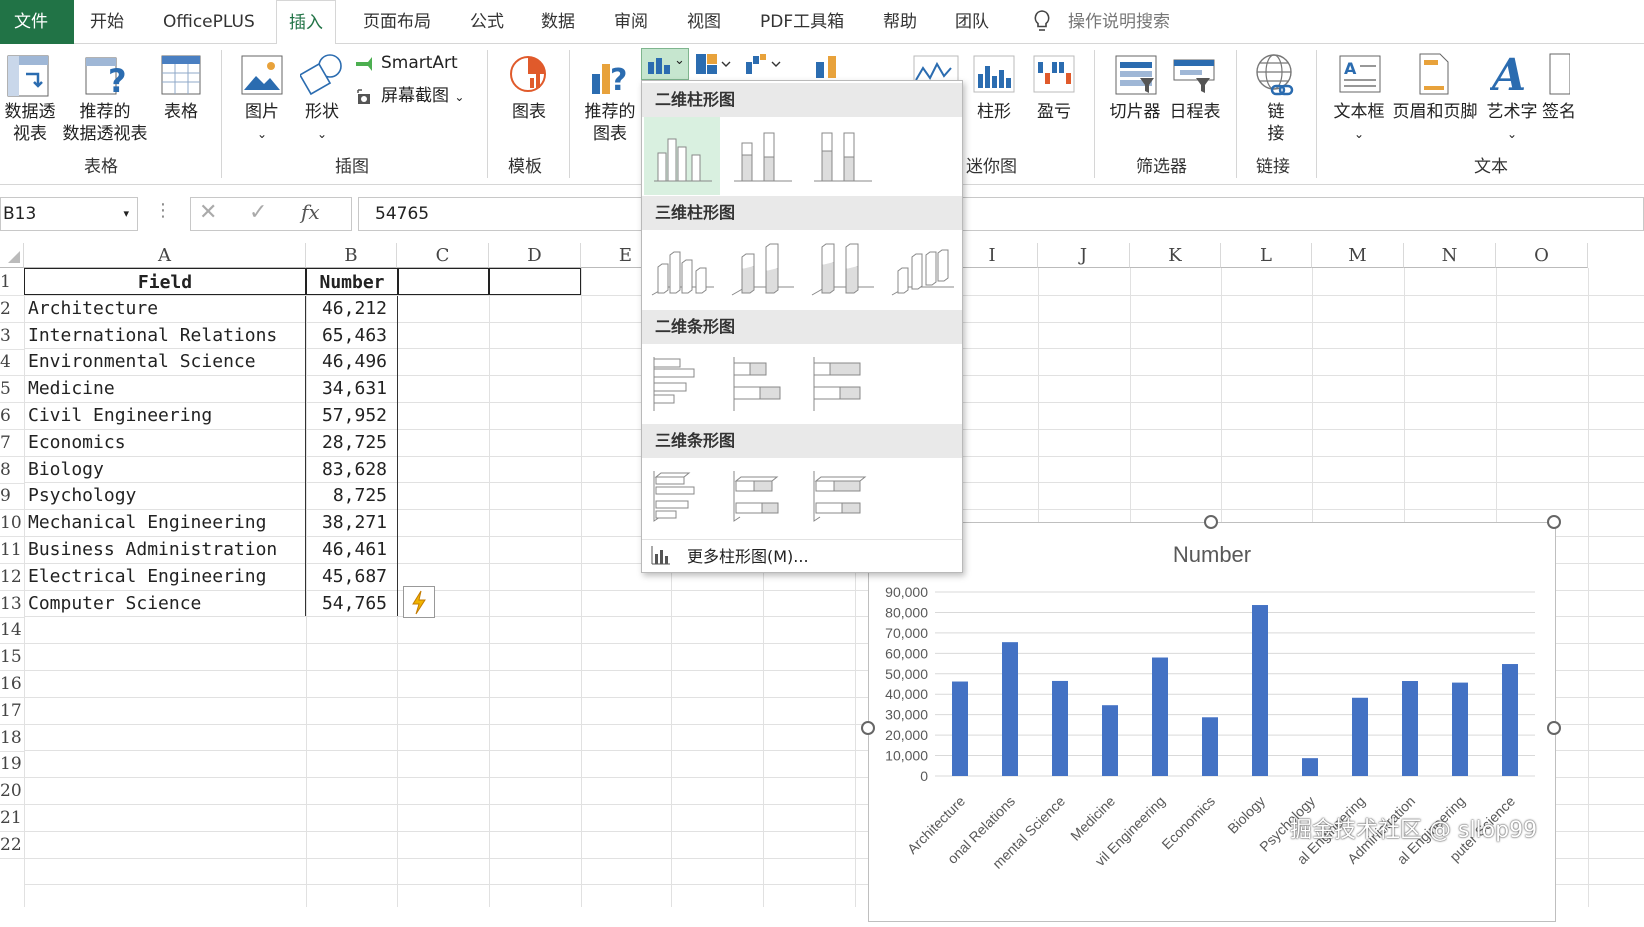 Image resolution: width=1644 pixels, height=927 pixels. What do you see at coordinates (166, 604) in the screenshot?
I see `cell-field: Computer Science` at bounding box center [166, 604].